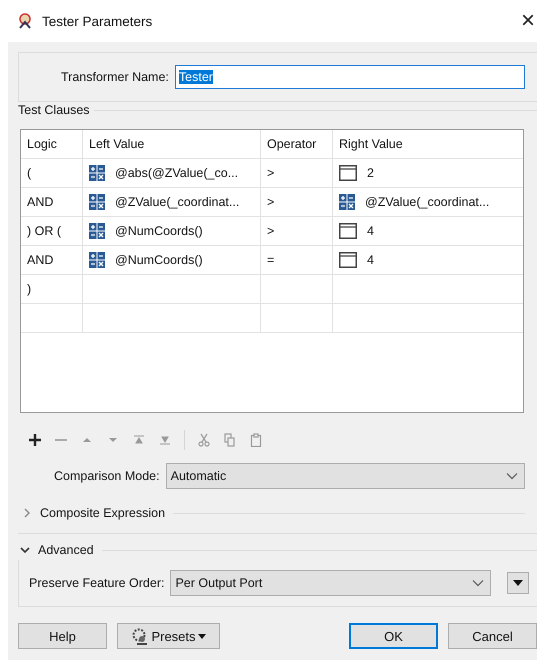  What do you see at coordinates (52, 144) in the screenshot?
I see `column-header: Logic` at bounding box center [52, 144].